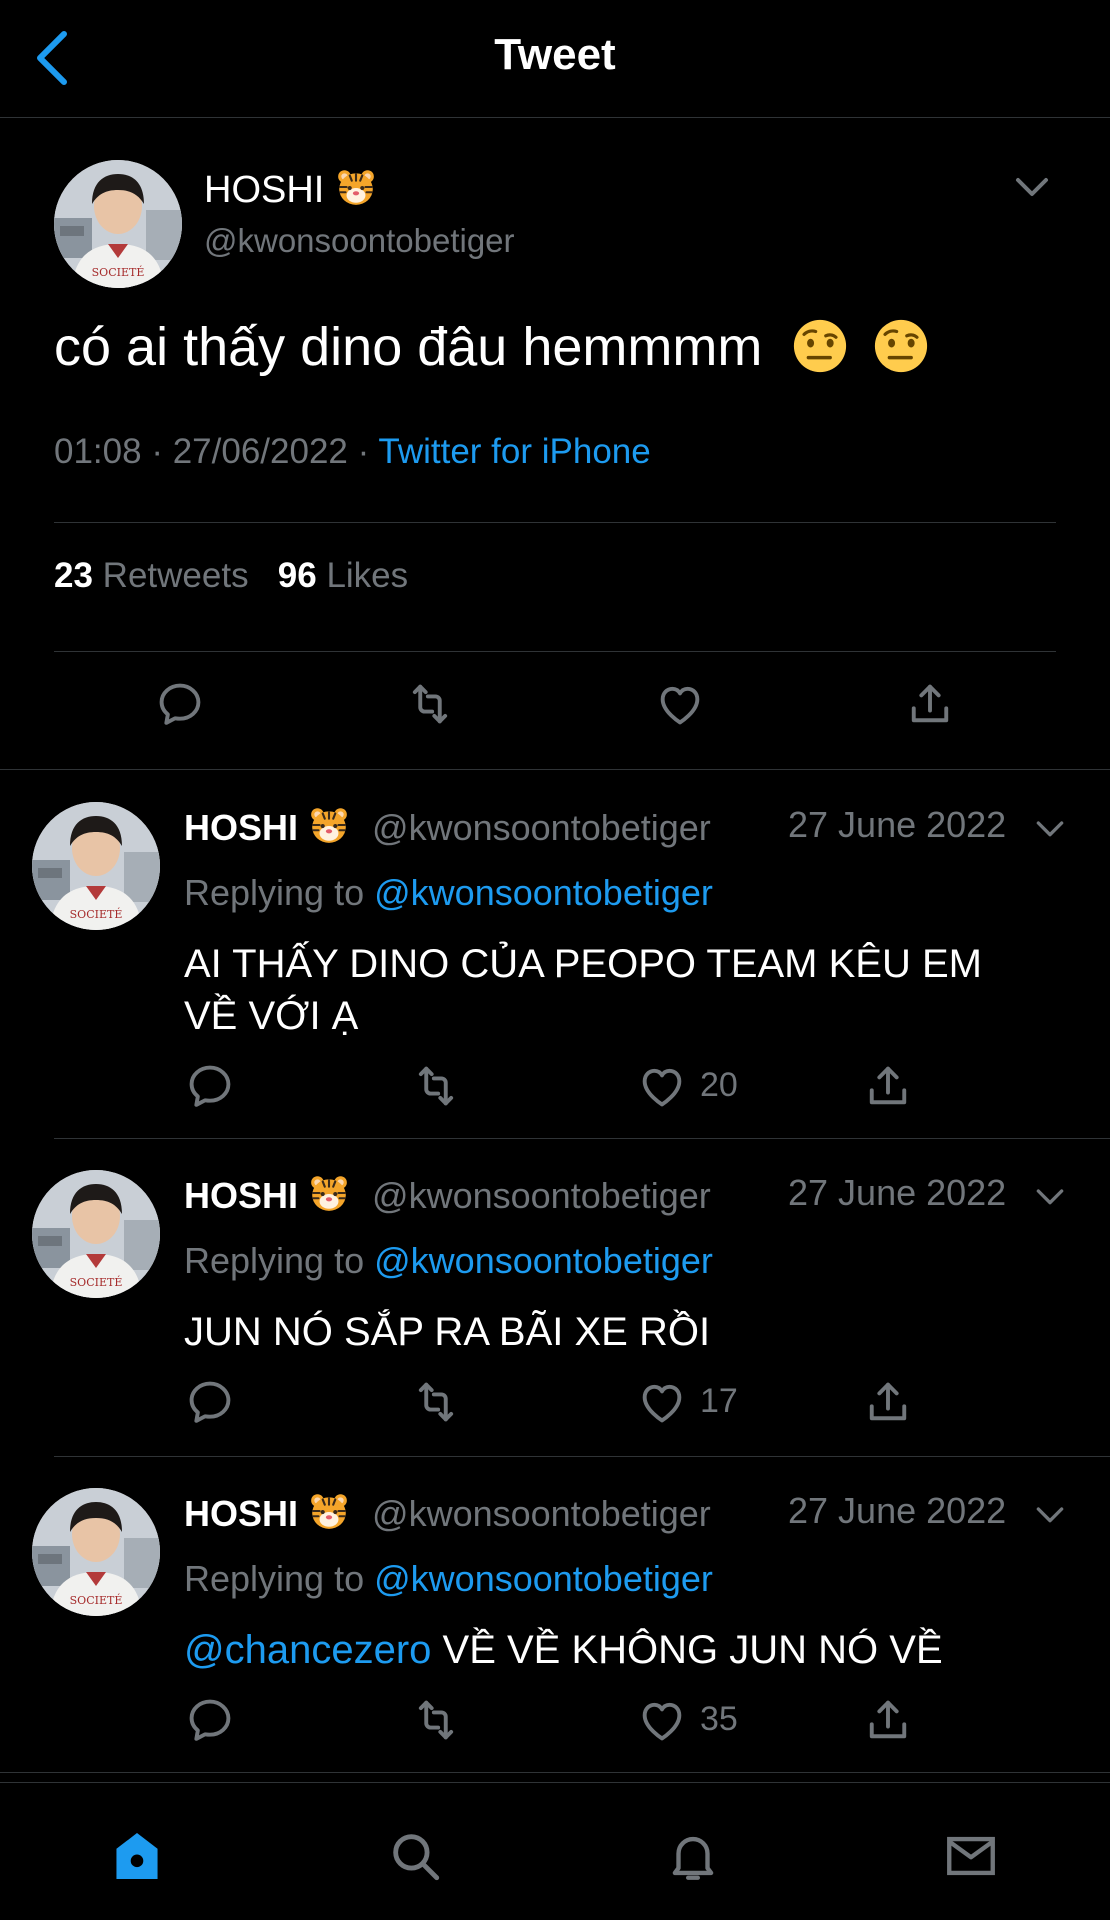  Describe the element at coordinates (73, 575) in the screenshot. I see `retweets-count: 23` at that location.